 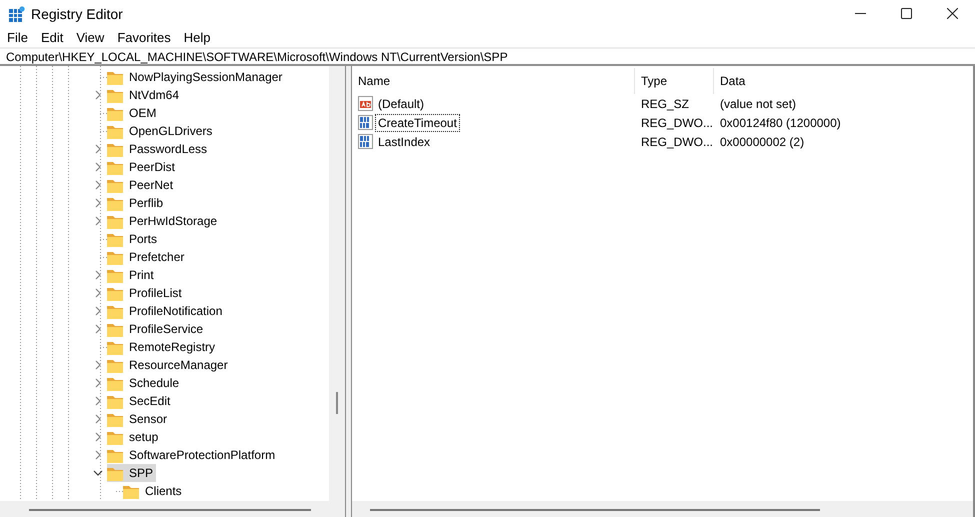 What do you see at coordinates (136, 203) in the screenshot?
I see `tree-item: Perflib` at bounding box center [136, 203].